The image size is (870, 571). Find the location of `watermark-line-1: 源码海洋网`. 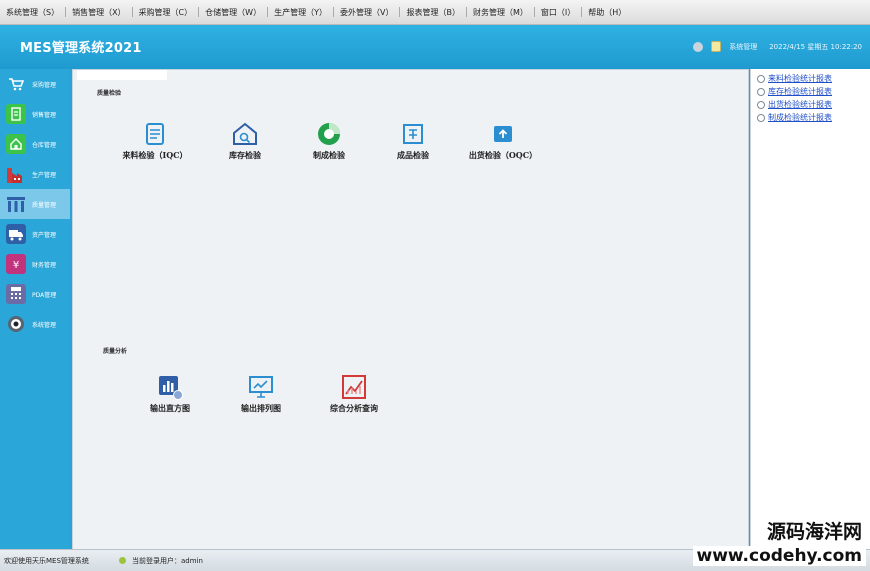

watermark-line-1: 源码海洋网 is located at coordinates (814, 530).